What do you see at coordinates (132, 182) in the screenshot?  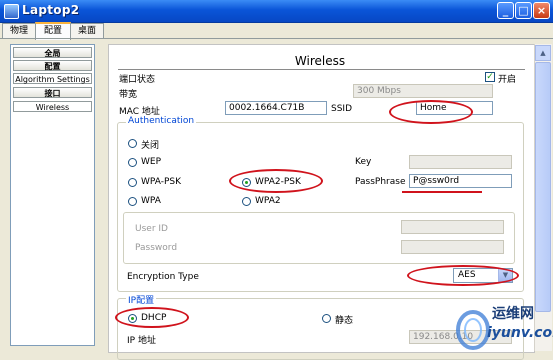 I see `radio-auth-wpa-psk` at bounding box center [132, 182].